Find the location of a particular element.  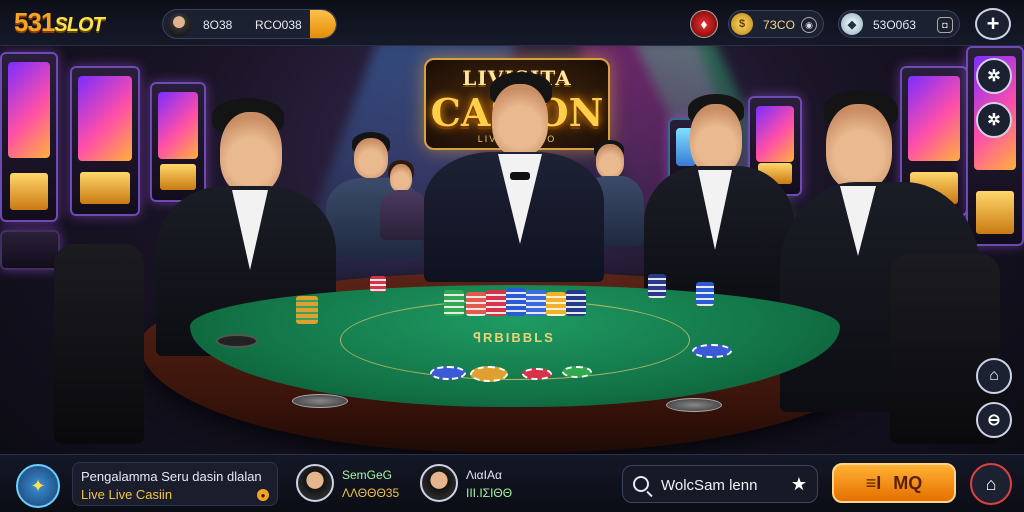

coin-balance: 7ЗCO is located at coordinates (779, 25).